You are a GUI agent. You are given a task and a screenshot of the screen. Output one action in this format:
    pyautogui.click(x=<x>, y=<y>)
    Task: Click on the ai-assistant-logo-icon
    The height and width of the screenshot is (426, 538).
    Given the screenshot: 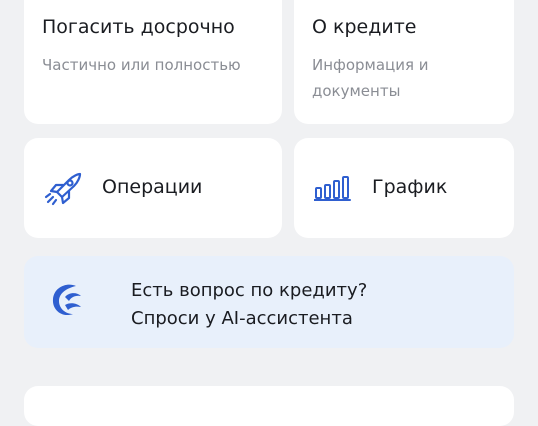 What is the action you would take?
    pyautogui.click(x=66, y=300)
    